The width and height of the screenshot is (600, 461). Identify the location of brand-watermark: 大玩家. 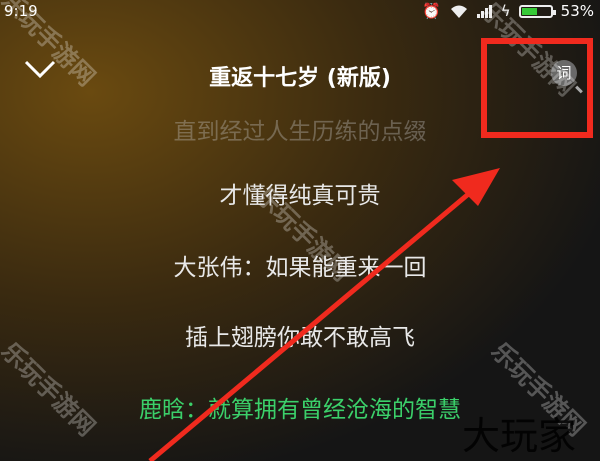
(519, 436).